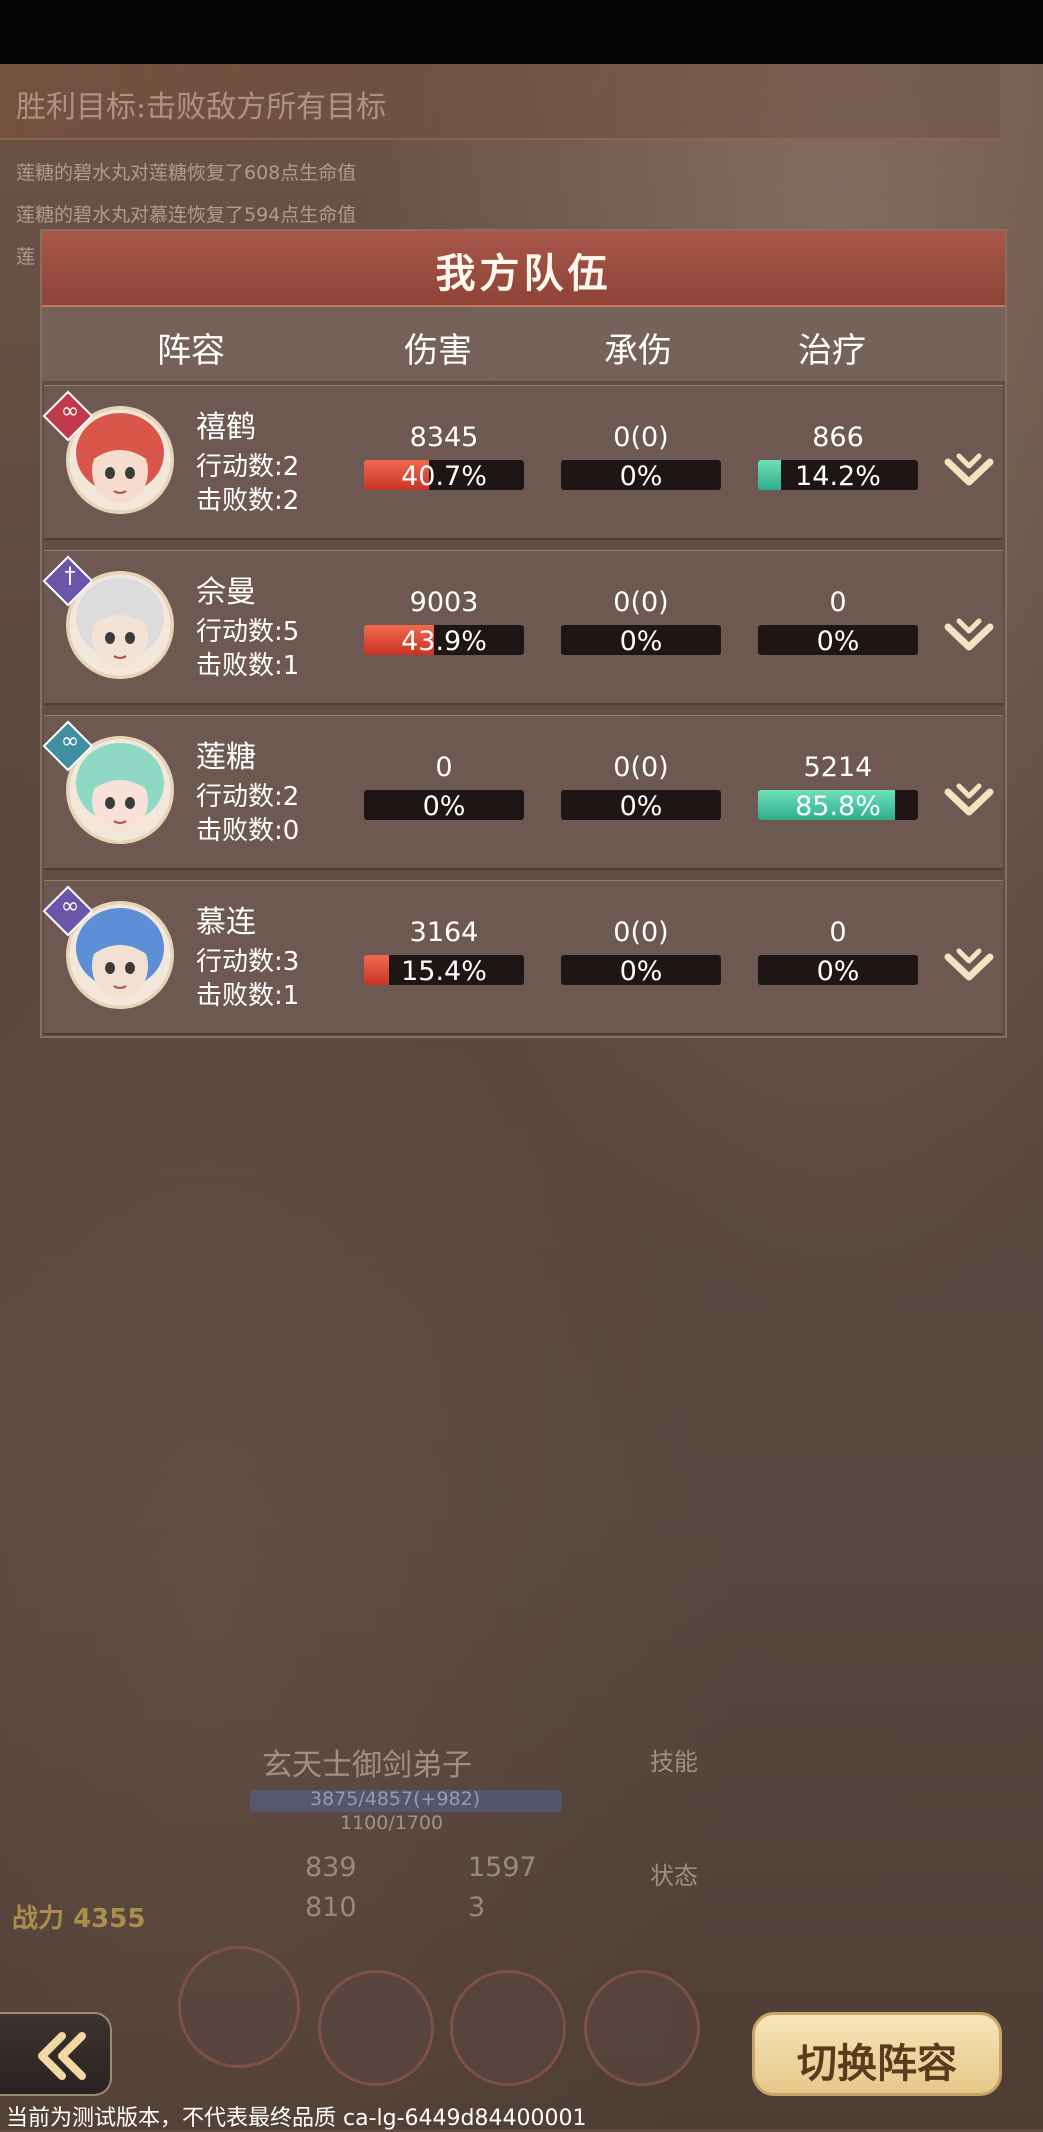 The height and width of the screenshot is (2132, 1043). I want to click on member-name: 莲糖, so click(226, 757).